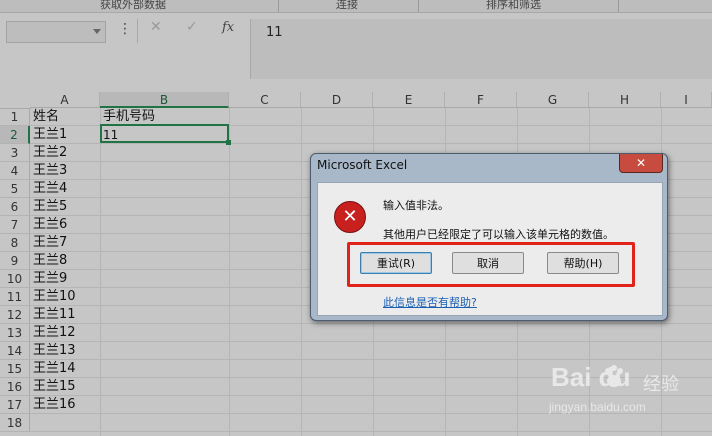  Describe the element at coordinates (137, 31) in the screenshot. I see `formula-bar-separator` at that location.